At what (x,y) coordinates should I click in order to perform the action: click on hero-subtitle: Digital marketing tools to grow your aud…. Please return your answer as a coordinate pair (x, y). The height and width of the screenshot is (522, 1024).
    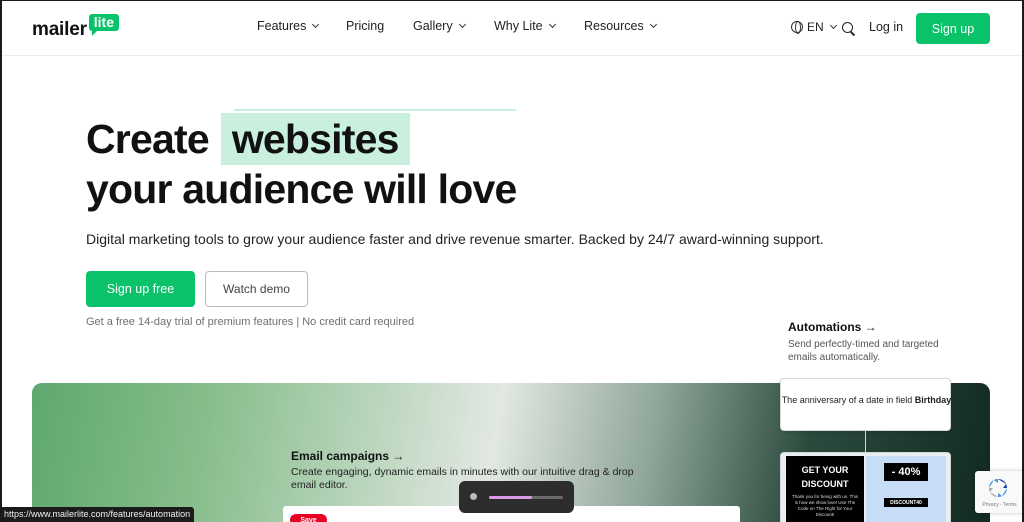
    Looking at the image, I should click on (455, 239).